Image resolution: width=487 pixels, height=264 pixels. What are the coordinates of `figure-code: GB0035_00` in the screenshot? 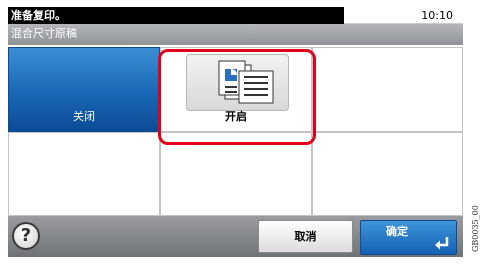 It's located at (475, 228).